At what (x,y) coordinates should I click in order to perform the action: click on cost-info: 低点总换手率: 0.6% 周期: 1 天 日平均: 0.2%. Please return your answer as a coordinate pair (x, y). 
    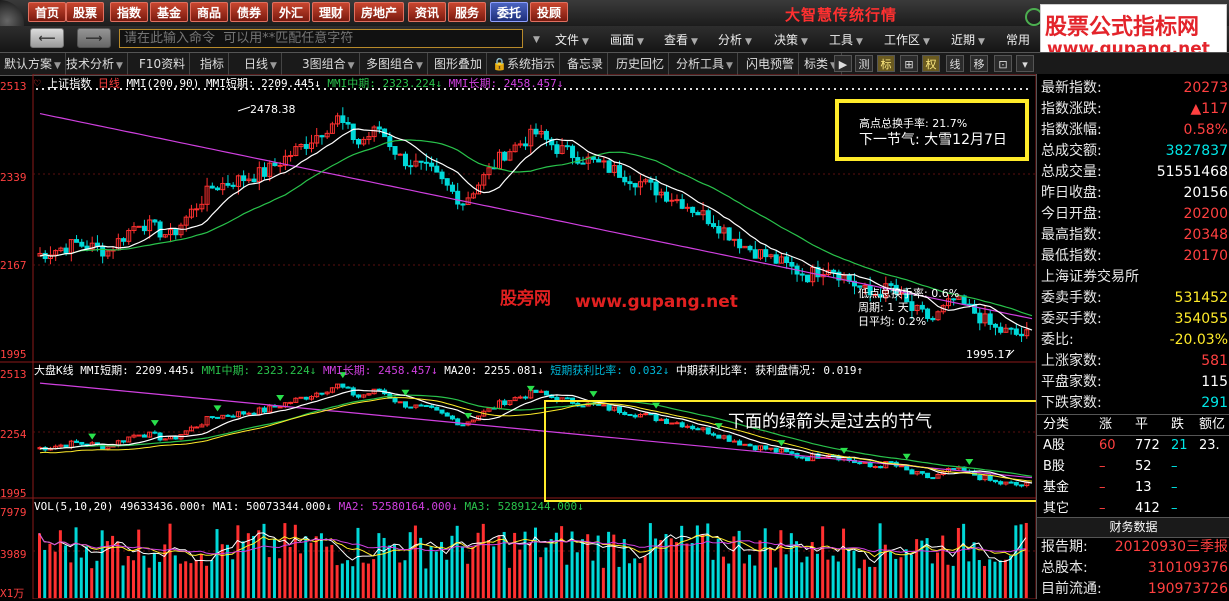
    Looking at the image, I should click on (908, 308).